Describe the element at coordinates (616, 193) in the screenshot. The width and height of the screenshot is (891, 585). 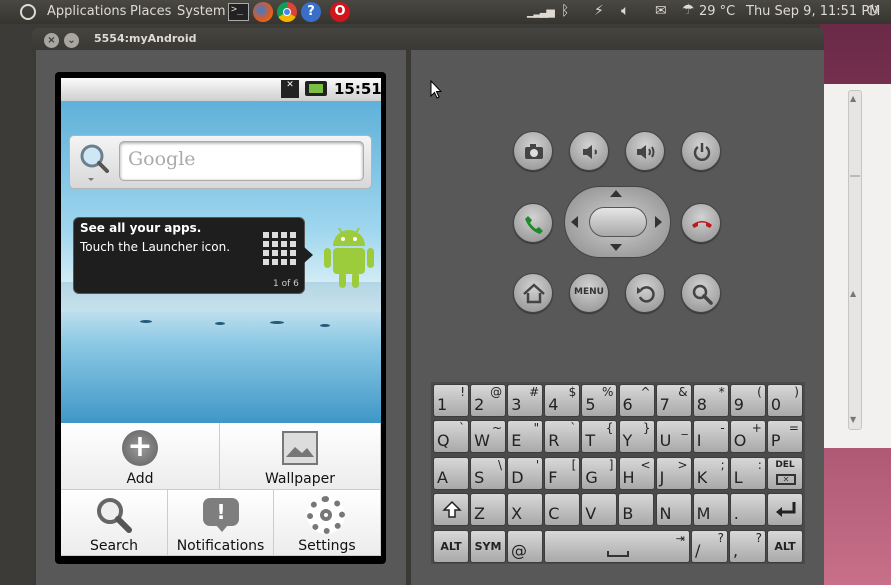
I see `dpad-up-icon` at that location.